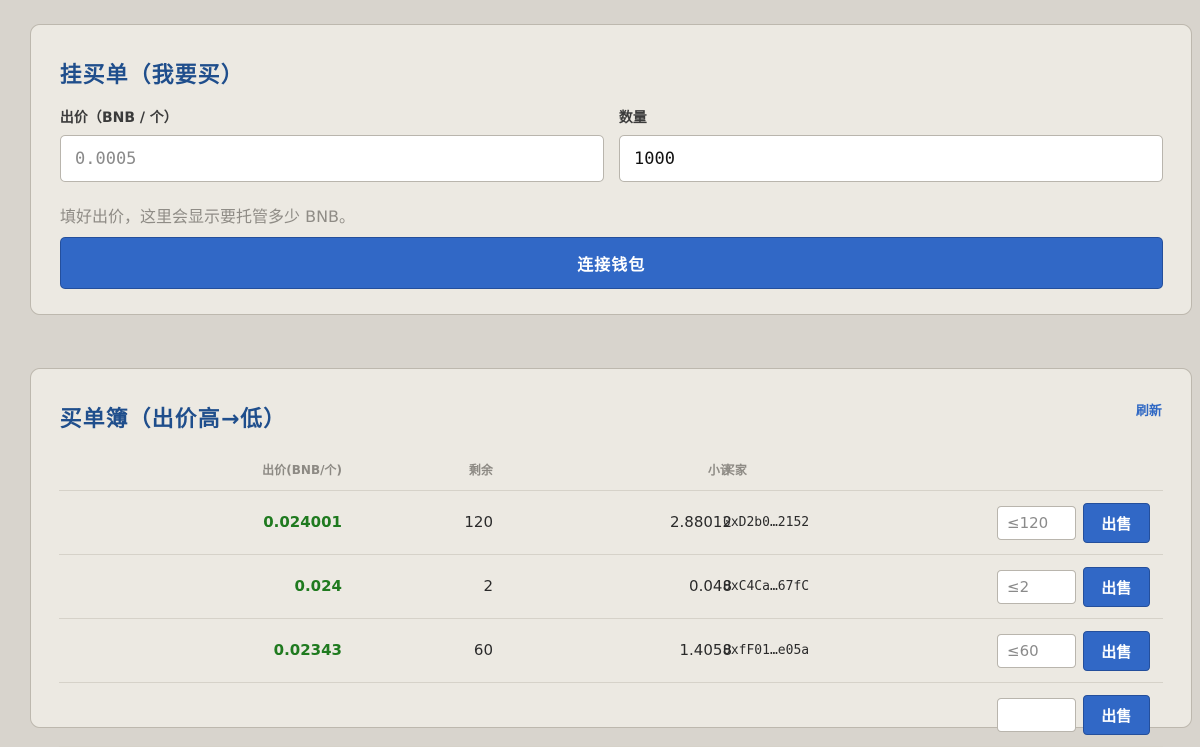  I want to click on refresh-link: 刷新, so click(1149, 409).